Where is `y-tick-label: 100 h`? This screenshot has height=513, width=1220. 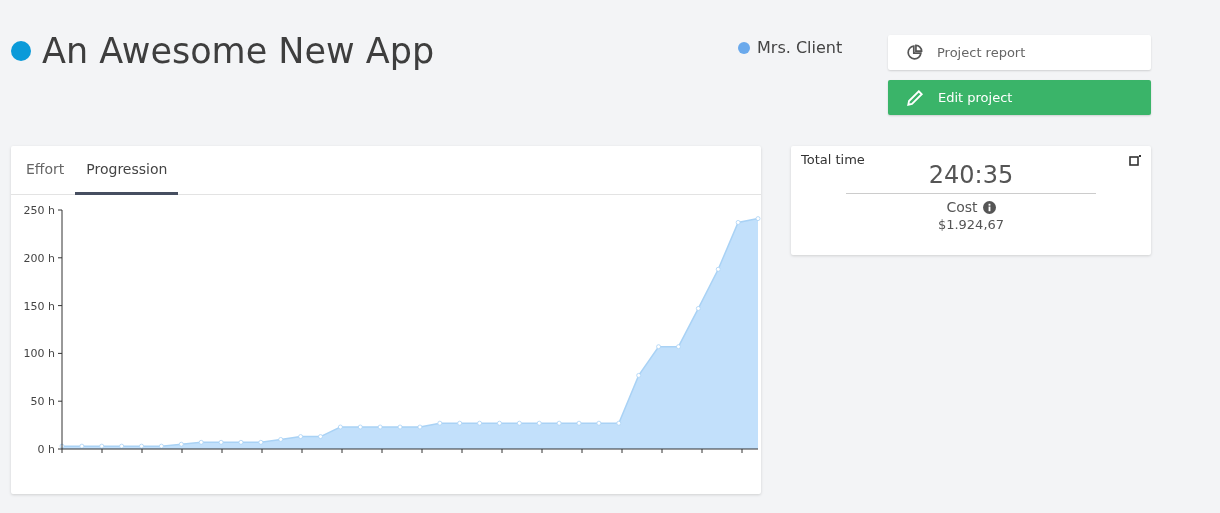
y-tick-label: 100 h is located at coordinates (39, 354).